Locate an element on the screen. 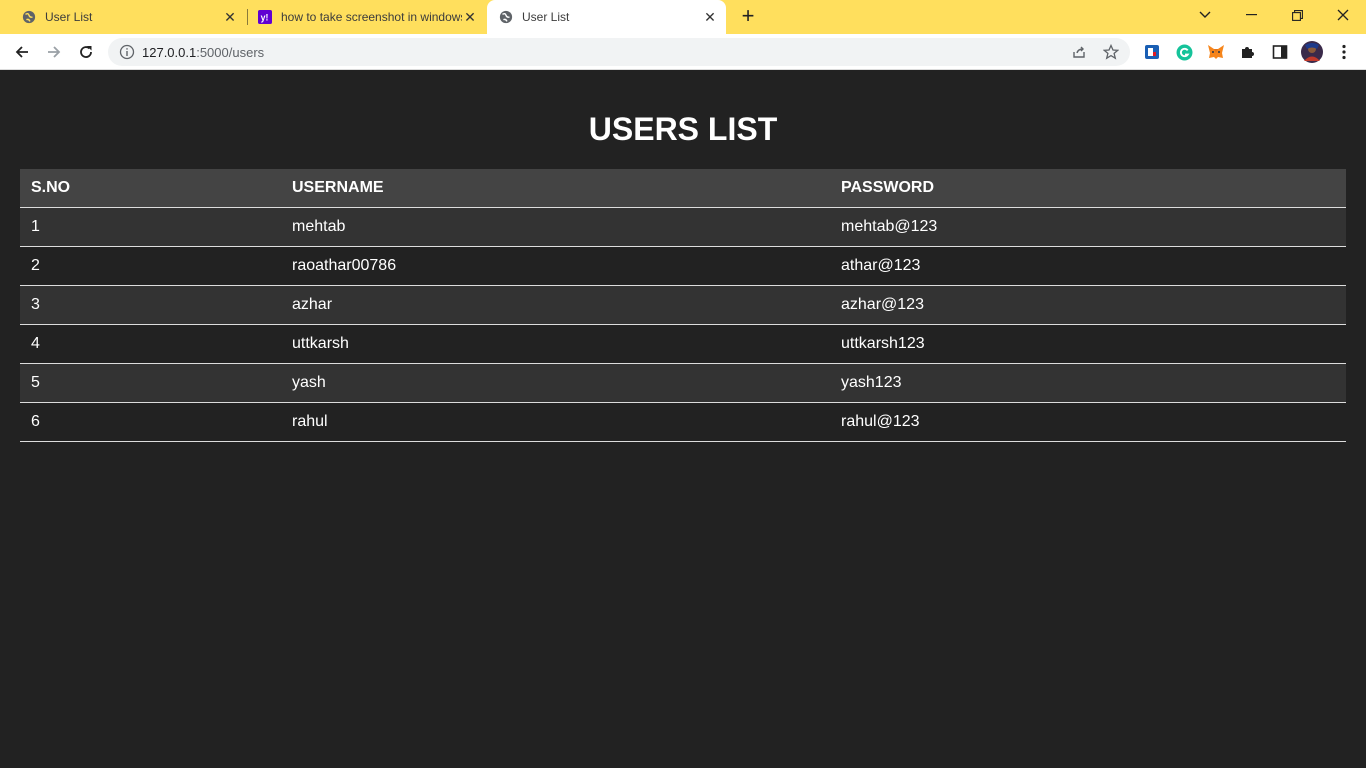 The width and height of the screenshot is (1366, 768). cell-sno: 5 is located at coordinates (150, 382).